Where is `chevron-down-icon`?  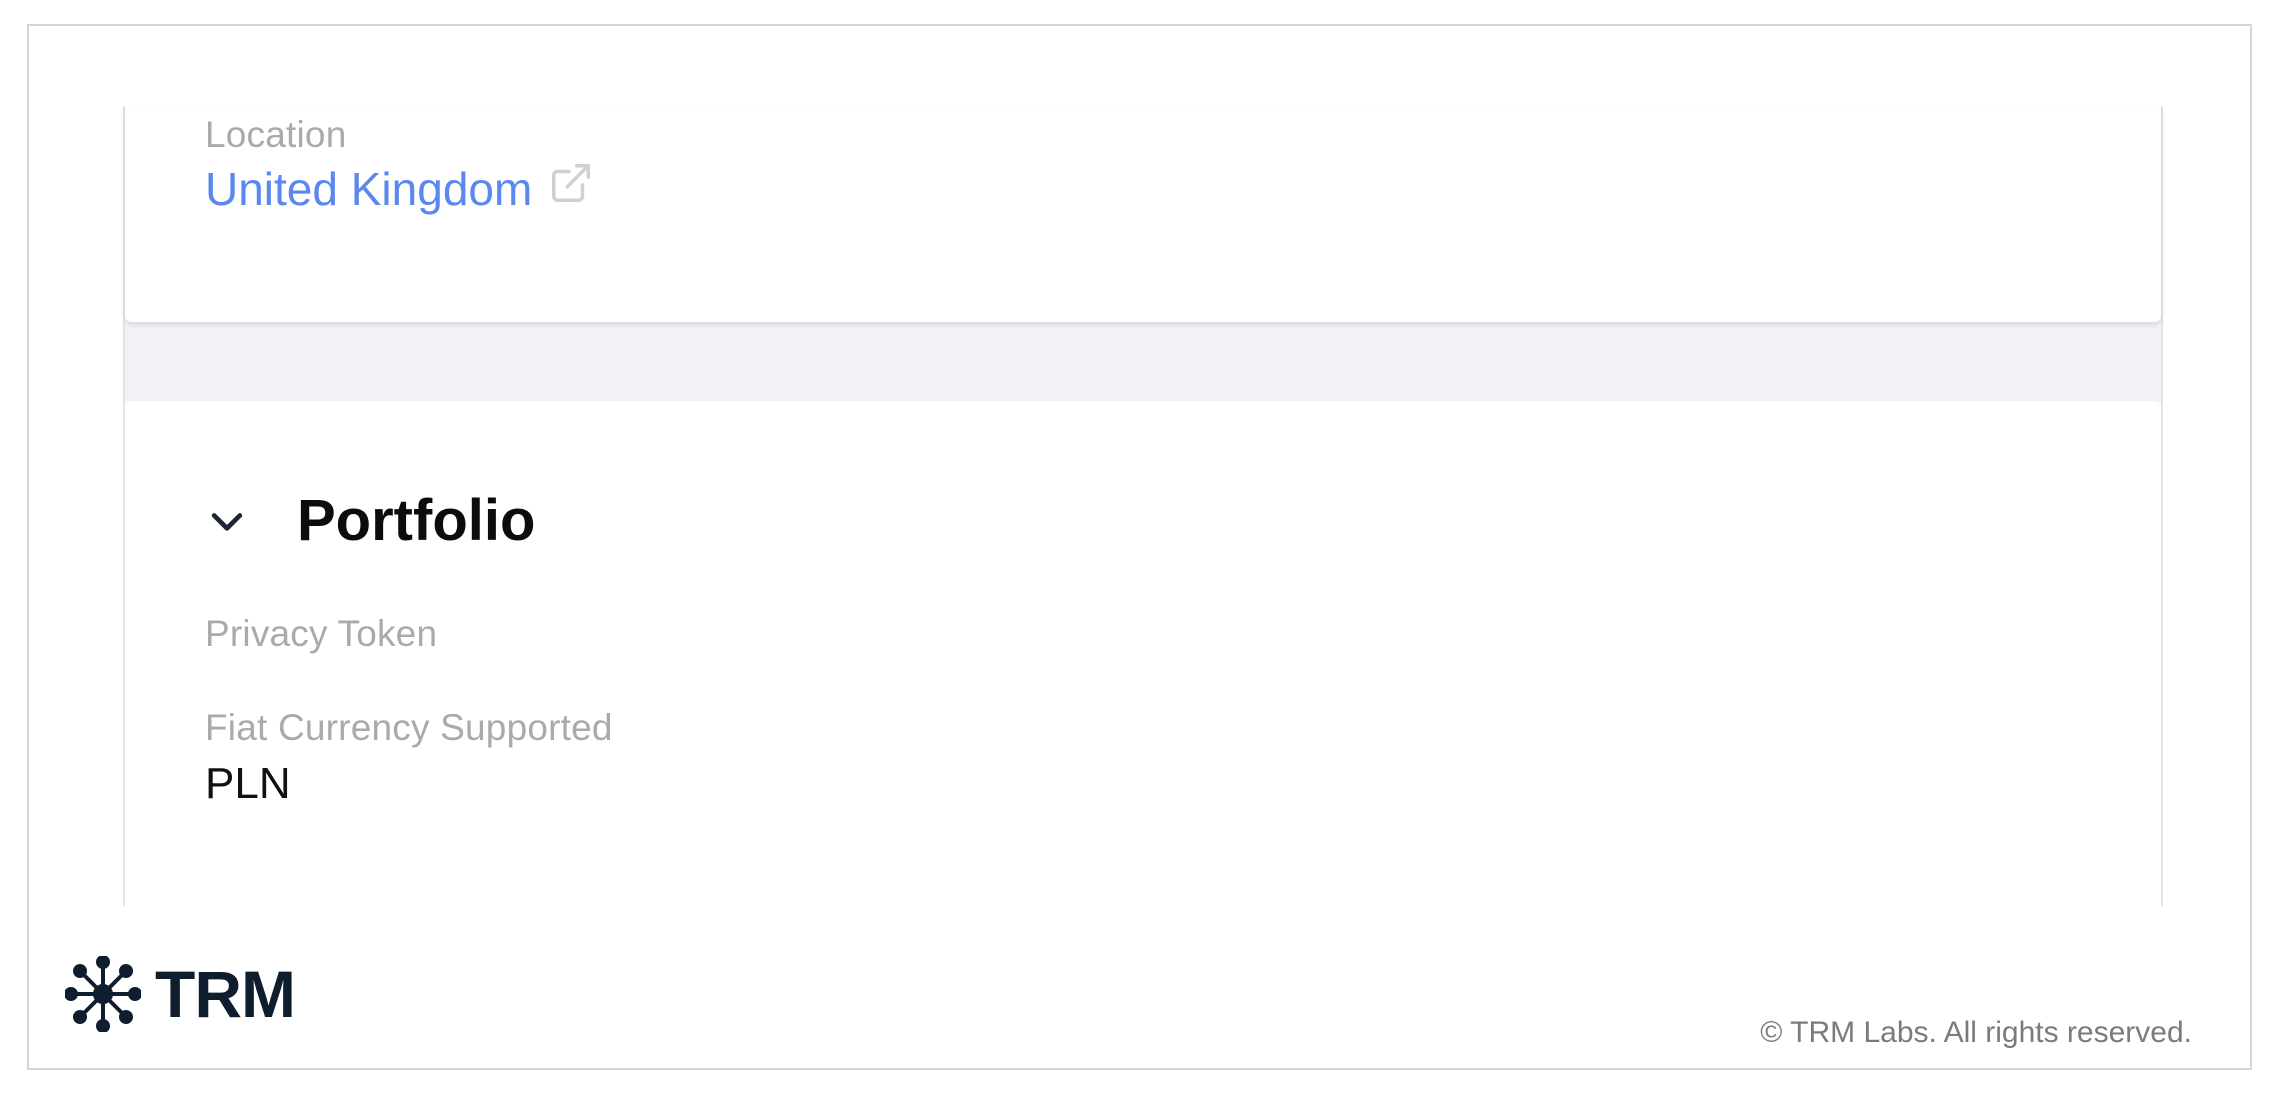 chevron-down-icon is located at coordinates (227, 521).